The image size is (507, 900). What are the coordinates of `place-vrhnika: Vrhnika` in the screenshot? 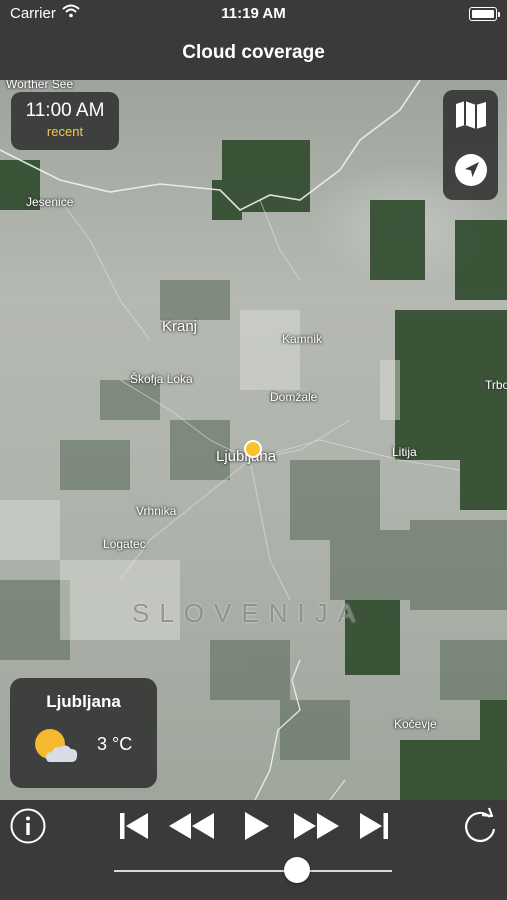 It's located at (156, 511).